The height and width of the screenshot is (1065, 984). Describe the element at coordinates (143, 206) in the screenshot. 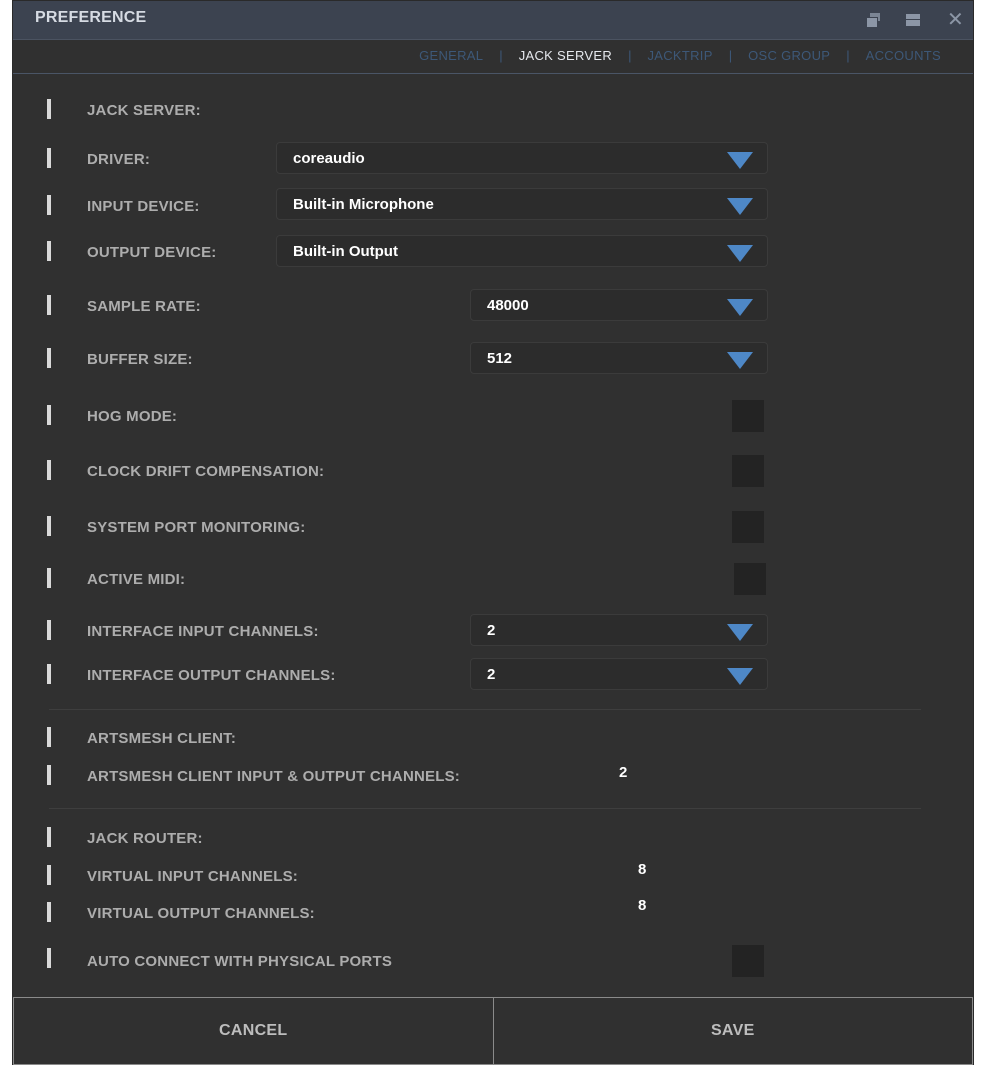

I see `input-device-label: INPUT DEVICE:` at that location.